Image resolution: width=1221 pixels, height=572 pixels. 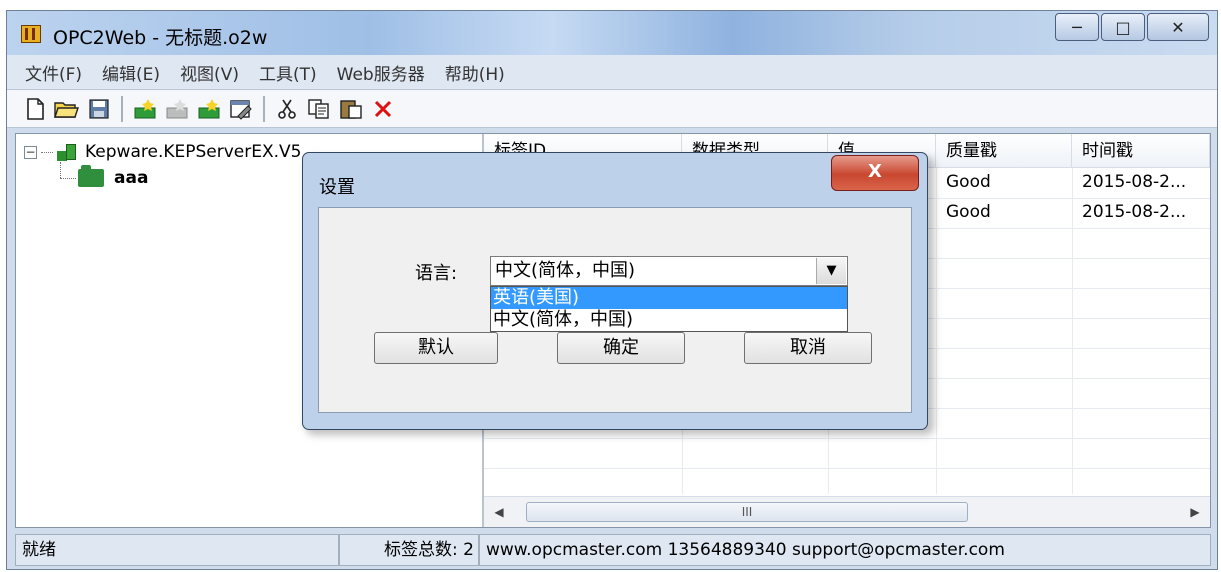 I want to click on toolbar, so click(x=612, y=109).